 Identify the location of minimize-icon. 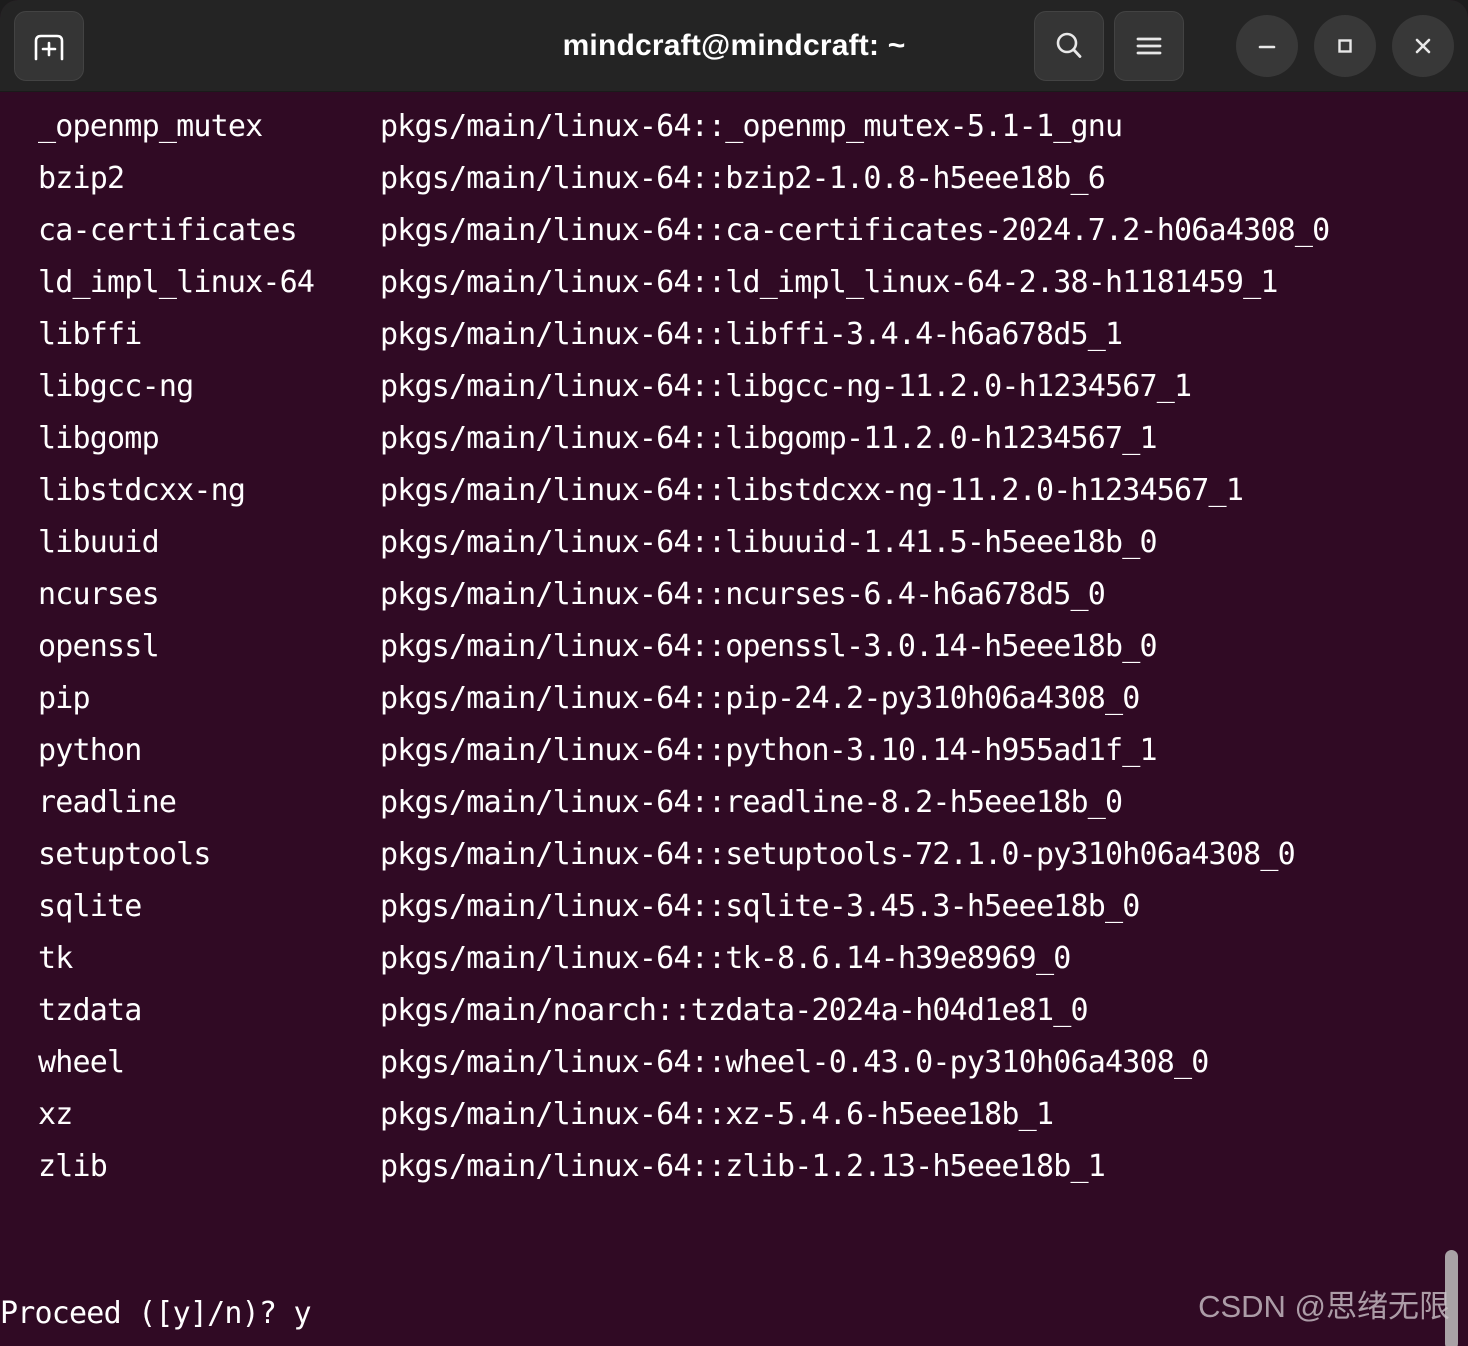
(1267, 46).